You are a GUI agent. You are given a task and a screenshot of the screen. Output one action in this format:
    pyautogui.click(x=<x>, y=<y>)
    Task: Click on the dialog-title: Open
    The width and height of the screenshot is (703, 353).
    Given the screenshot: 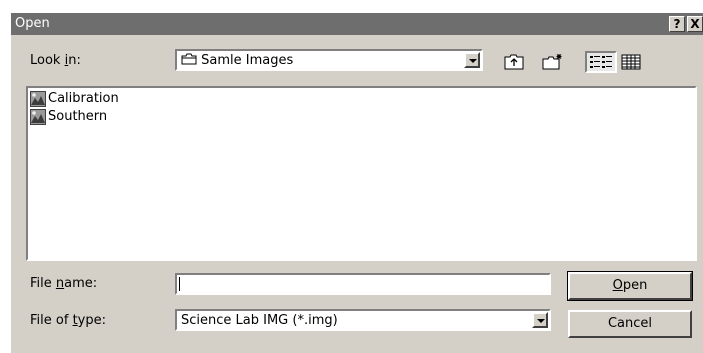 What is the action you would take?
    pyautogui.click(x=32, y=23)
    